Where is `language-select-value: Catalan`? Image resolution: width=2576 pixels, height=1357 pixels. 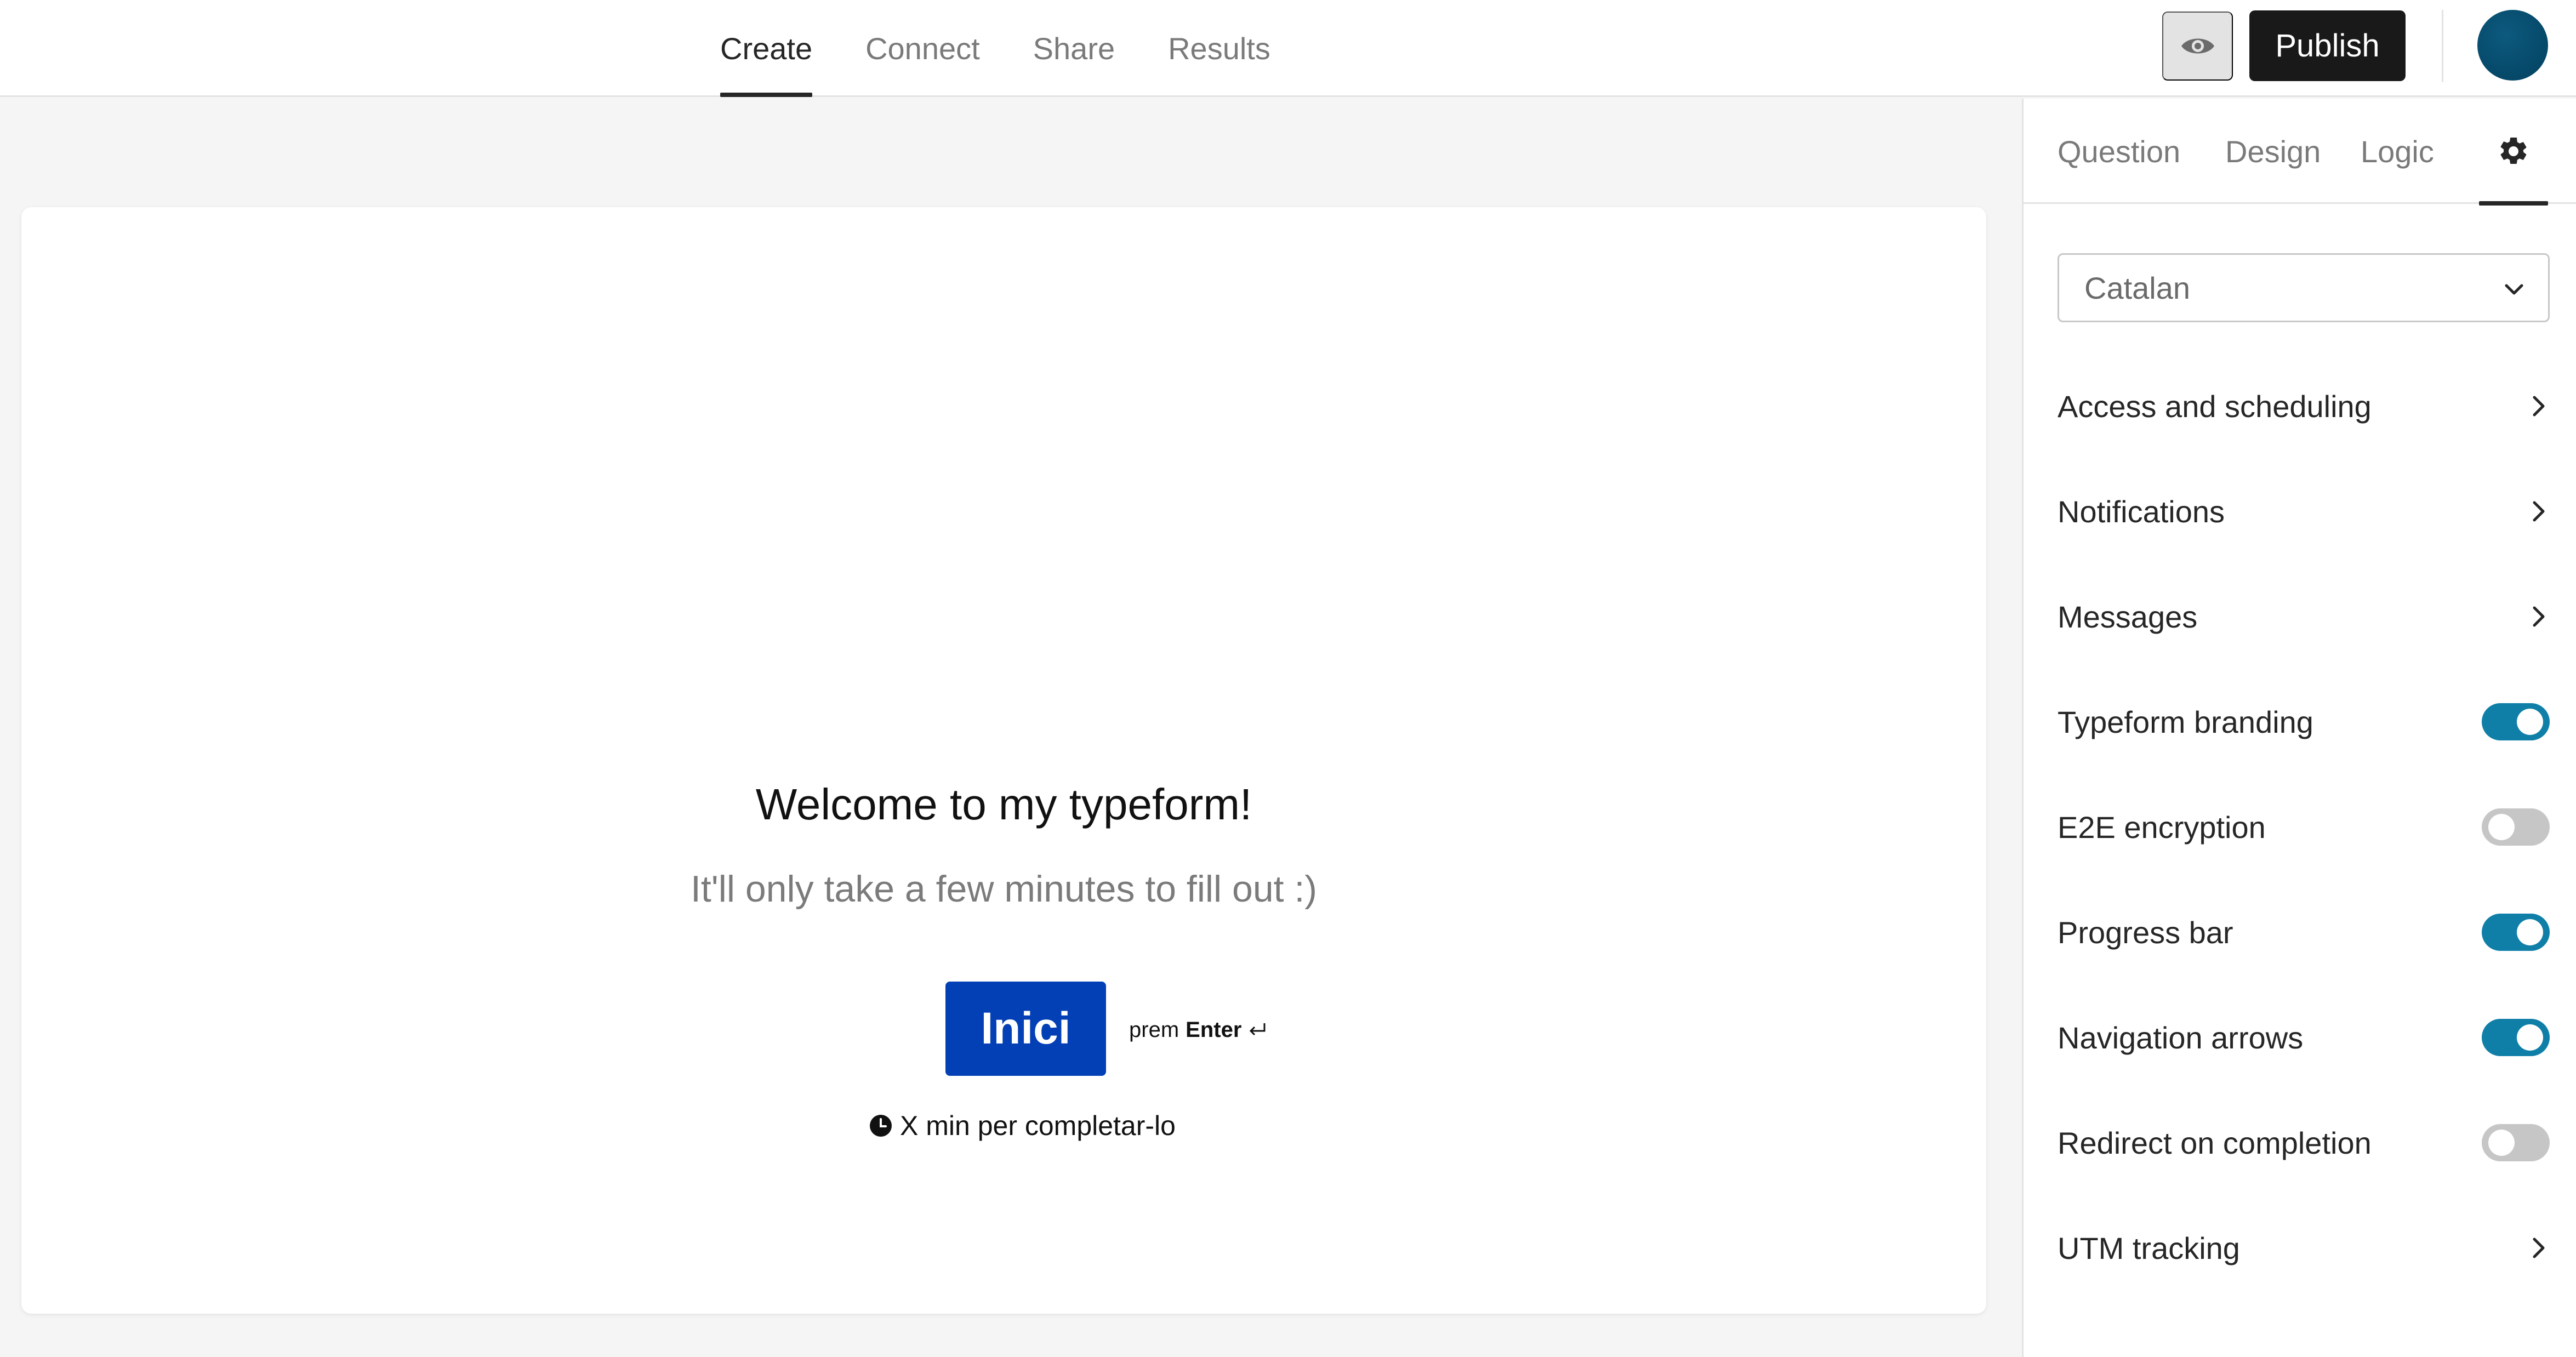
language-select-value: Catalan is located at coordinates (2137, 287).